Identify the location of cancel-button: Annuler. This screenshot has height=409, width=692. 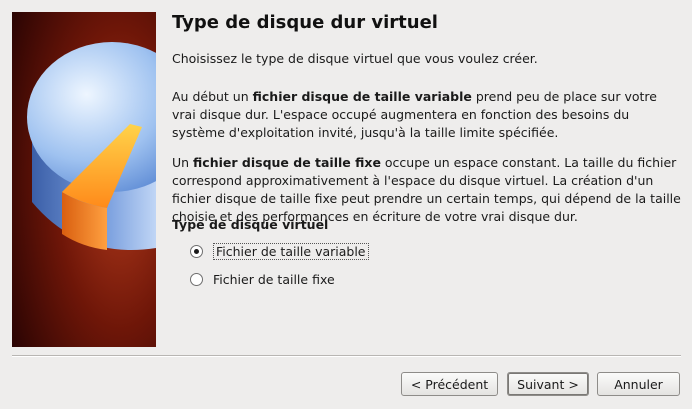
(638, 384).